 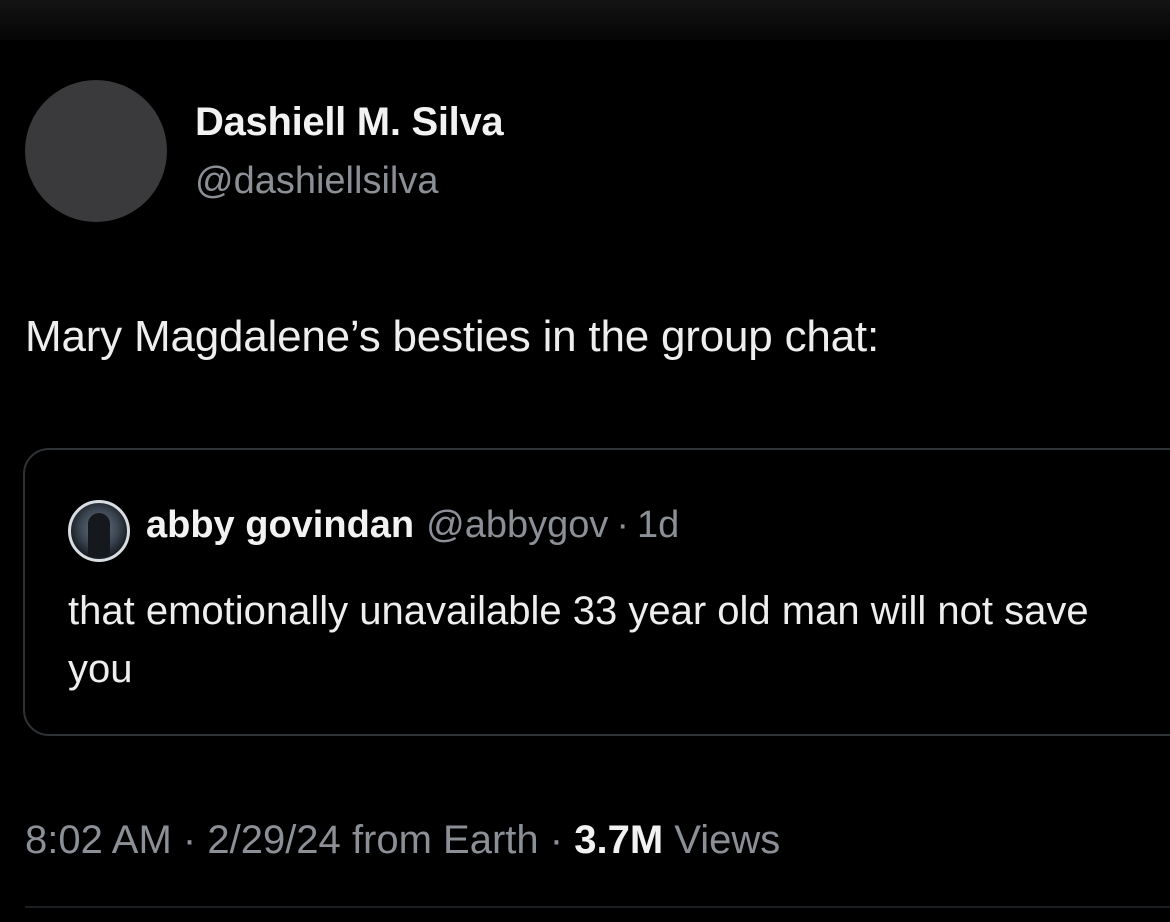 What do you see at coordinates (619, 840) in the screenshot?
I see `views-count: 3.7M` at bounding box center [619, 840].